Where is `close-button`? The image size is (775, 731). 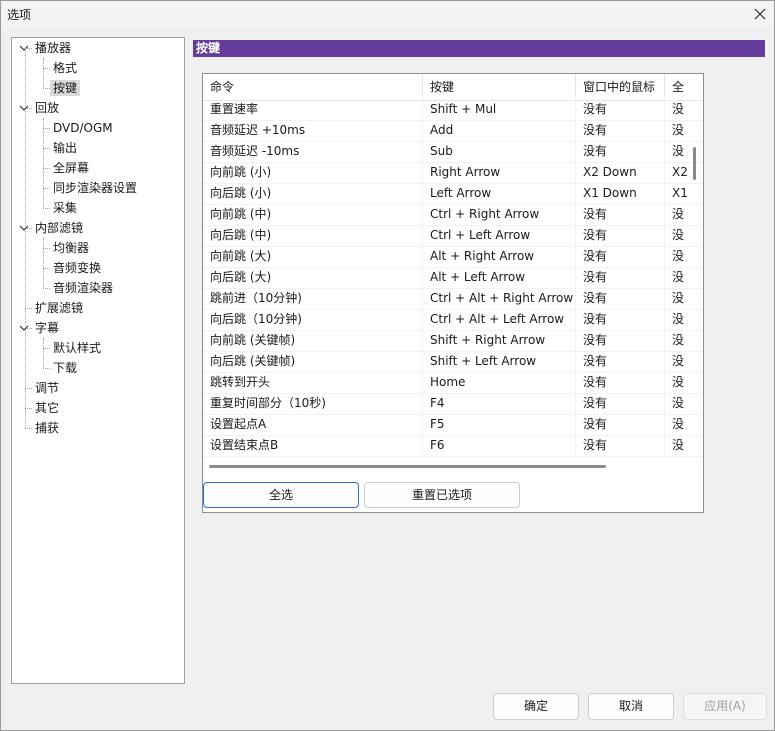
close-button is located at coordinates (760, 14).